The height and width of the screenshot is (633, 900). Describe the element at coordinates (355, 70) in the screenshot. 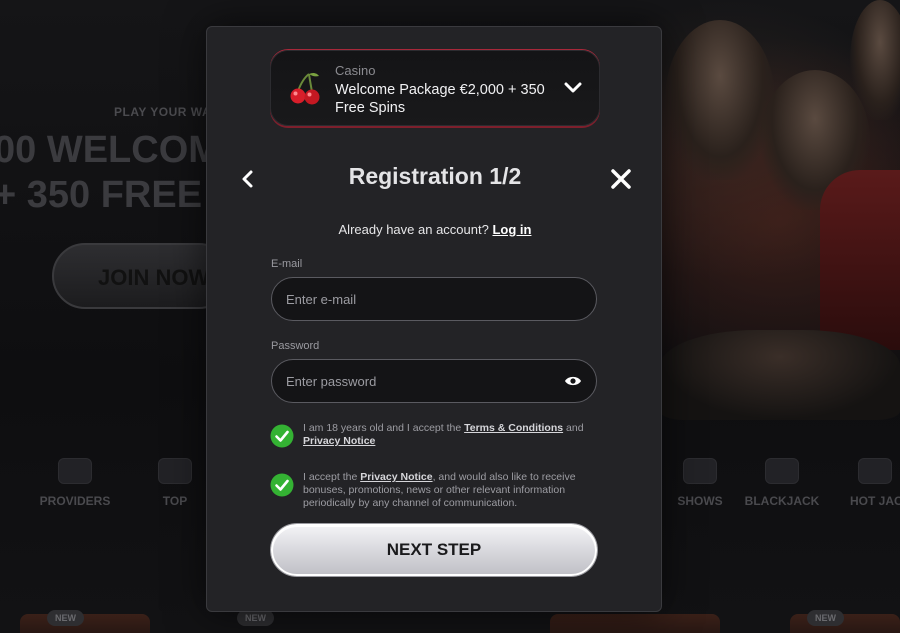

I see `bonus-category: Casino` at that location.